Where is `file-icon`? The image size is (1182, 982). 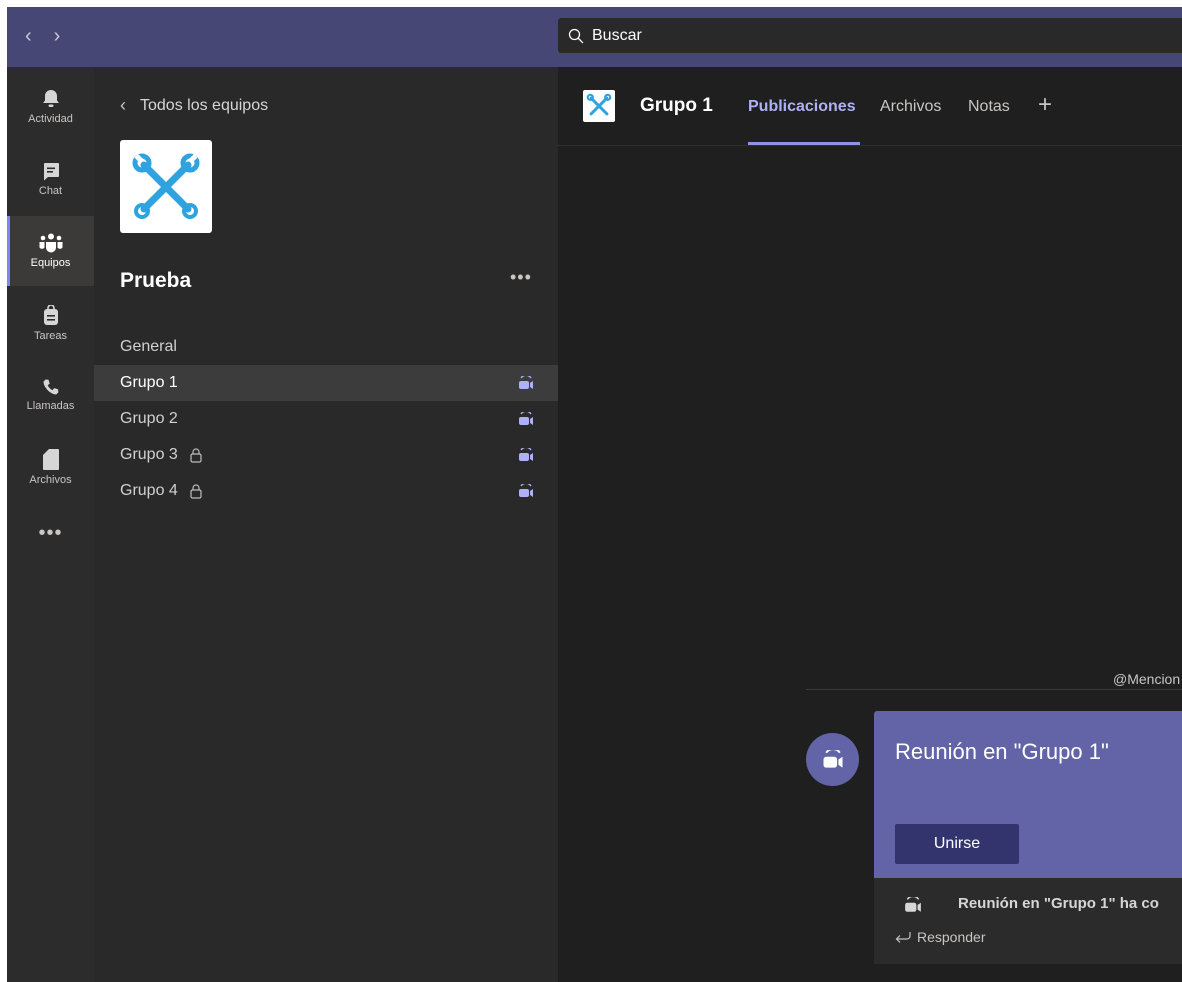
file-icon is located at coordinates (50, 459).